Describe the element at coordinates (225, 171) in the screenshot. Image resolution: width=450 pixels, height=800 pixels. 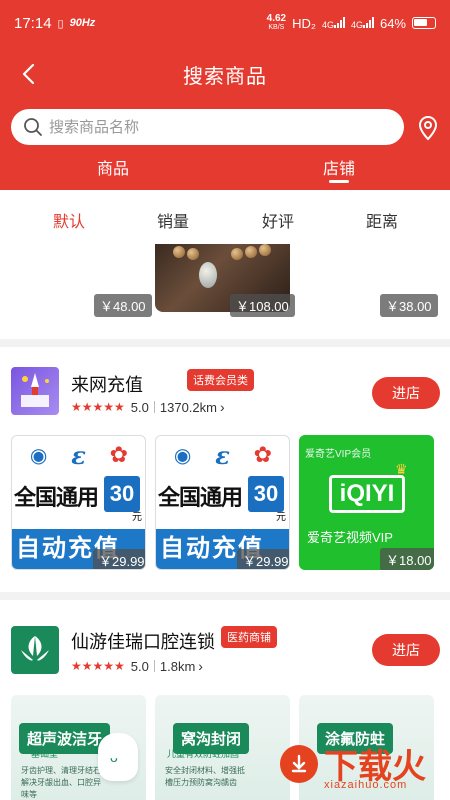
I see `tab-bar: 商品 店铺` at that location.